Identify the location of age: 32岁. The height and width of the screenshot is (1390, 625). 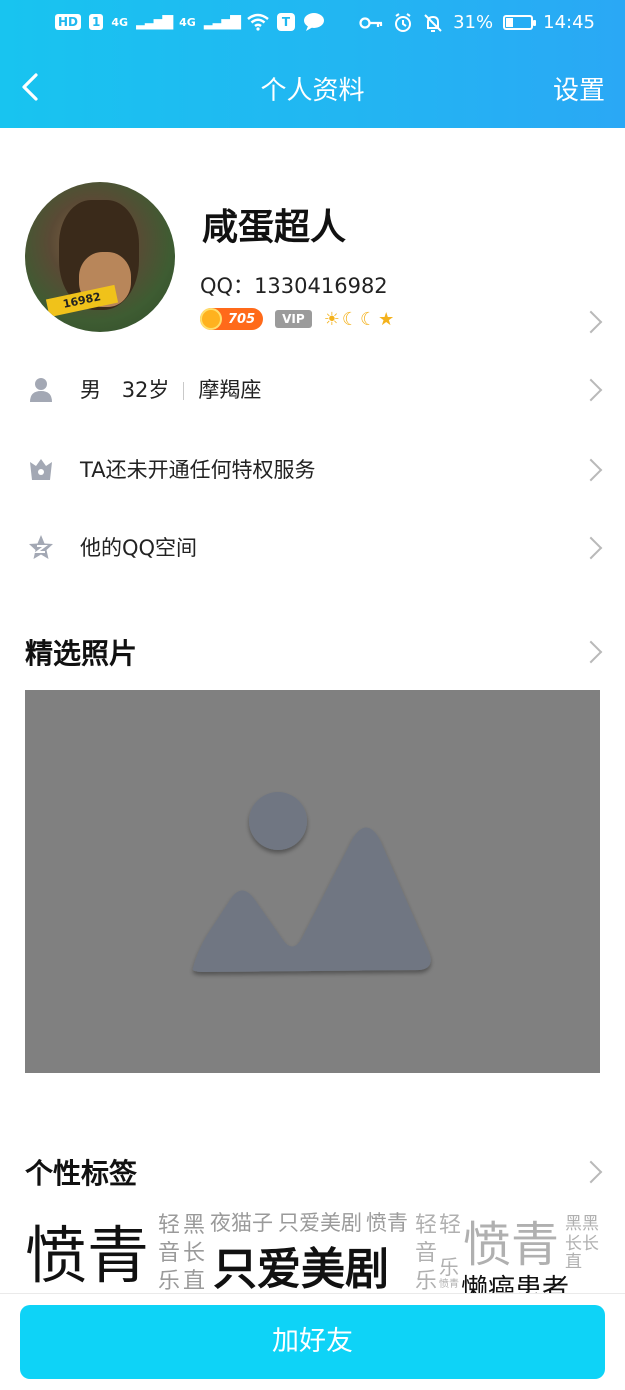
(145, 390).